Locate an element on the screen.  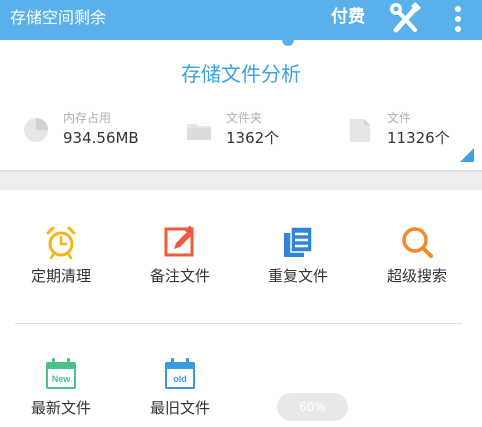
tool-label: 超级搜索 is located at coordinates (416, 276).